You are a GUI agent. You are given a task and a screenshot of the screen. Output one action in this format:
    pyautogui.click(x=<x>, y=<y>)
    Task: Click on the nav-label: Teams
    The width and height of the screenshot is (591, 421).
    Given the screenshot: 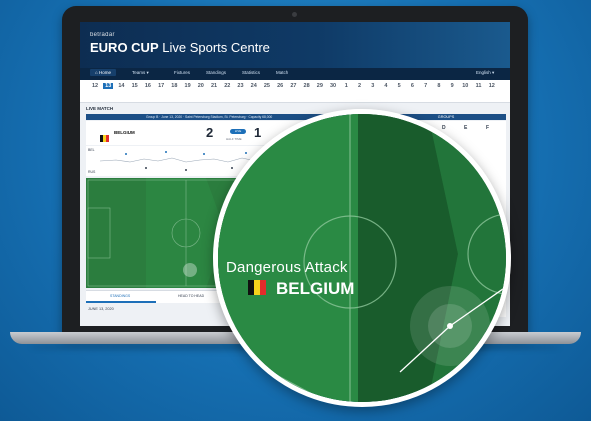 What is the action you would take?
    pyautogui.click(x=139, y=72)
    